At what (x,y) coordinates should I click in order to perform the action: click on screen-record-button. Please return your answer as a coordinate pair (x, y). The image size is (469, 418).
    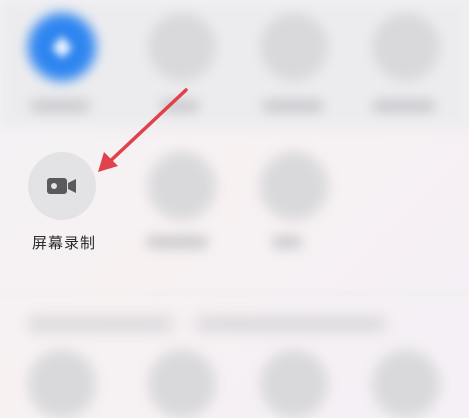
    Looking at the image, I should click on (62, 186).